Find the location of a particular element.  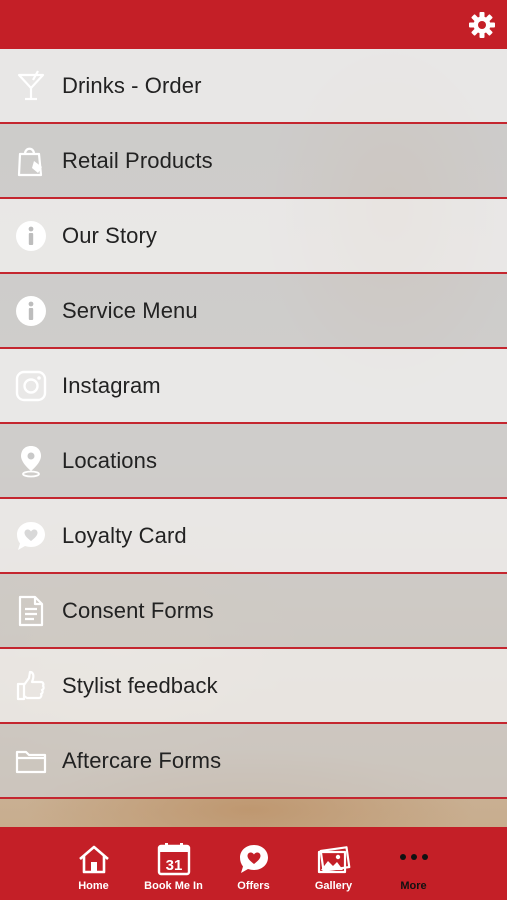

tab-label: Offers is located at coordinates (253, 886).